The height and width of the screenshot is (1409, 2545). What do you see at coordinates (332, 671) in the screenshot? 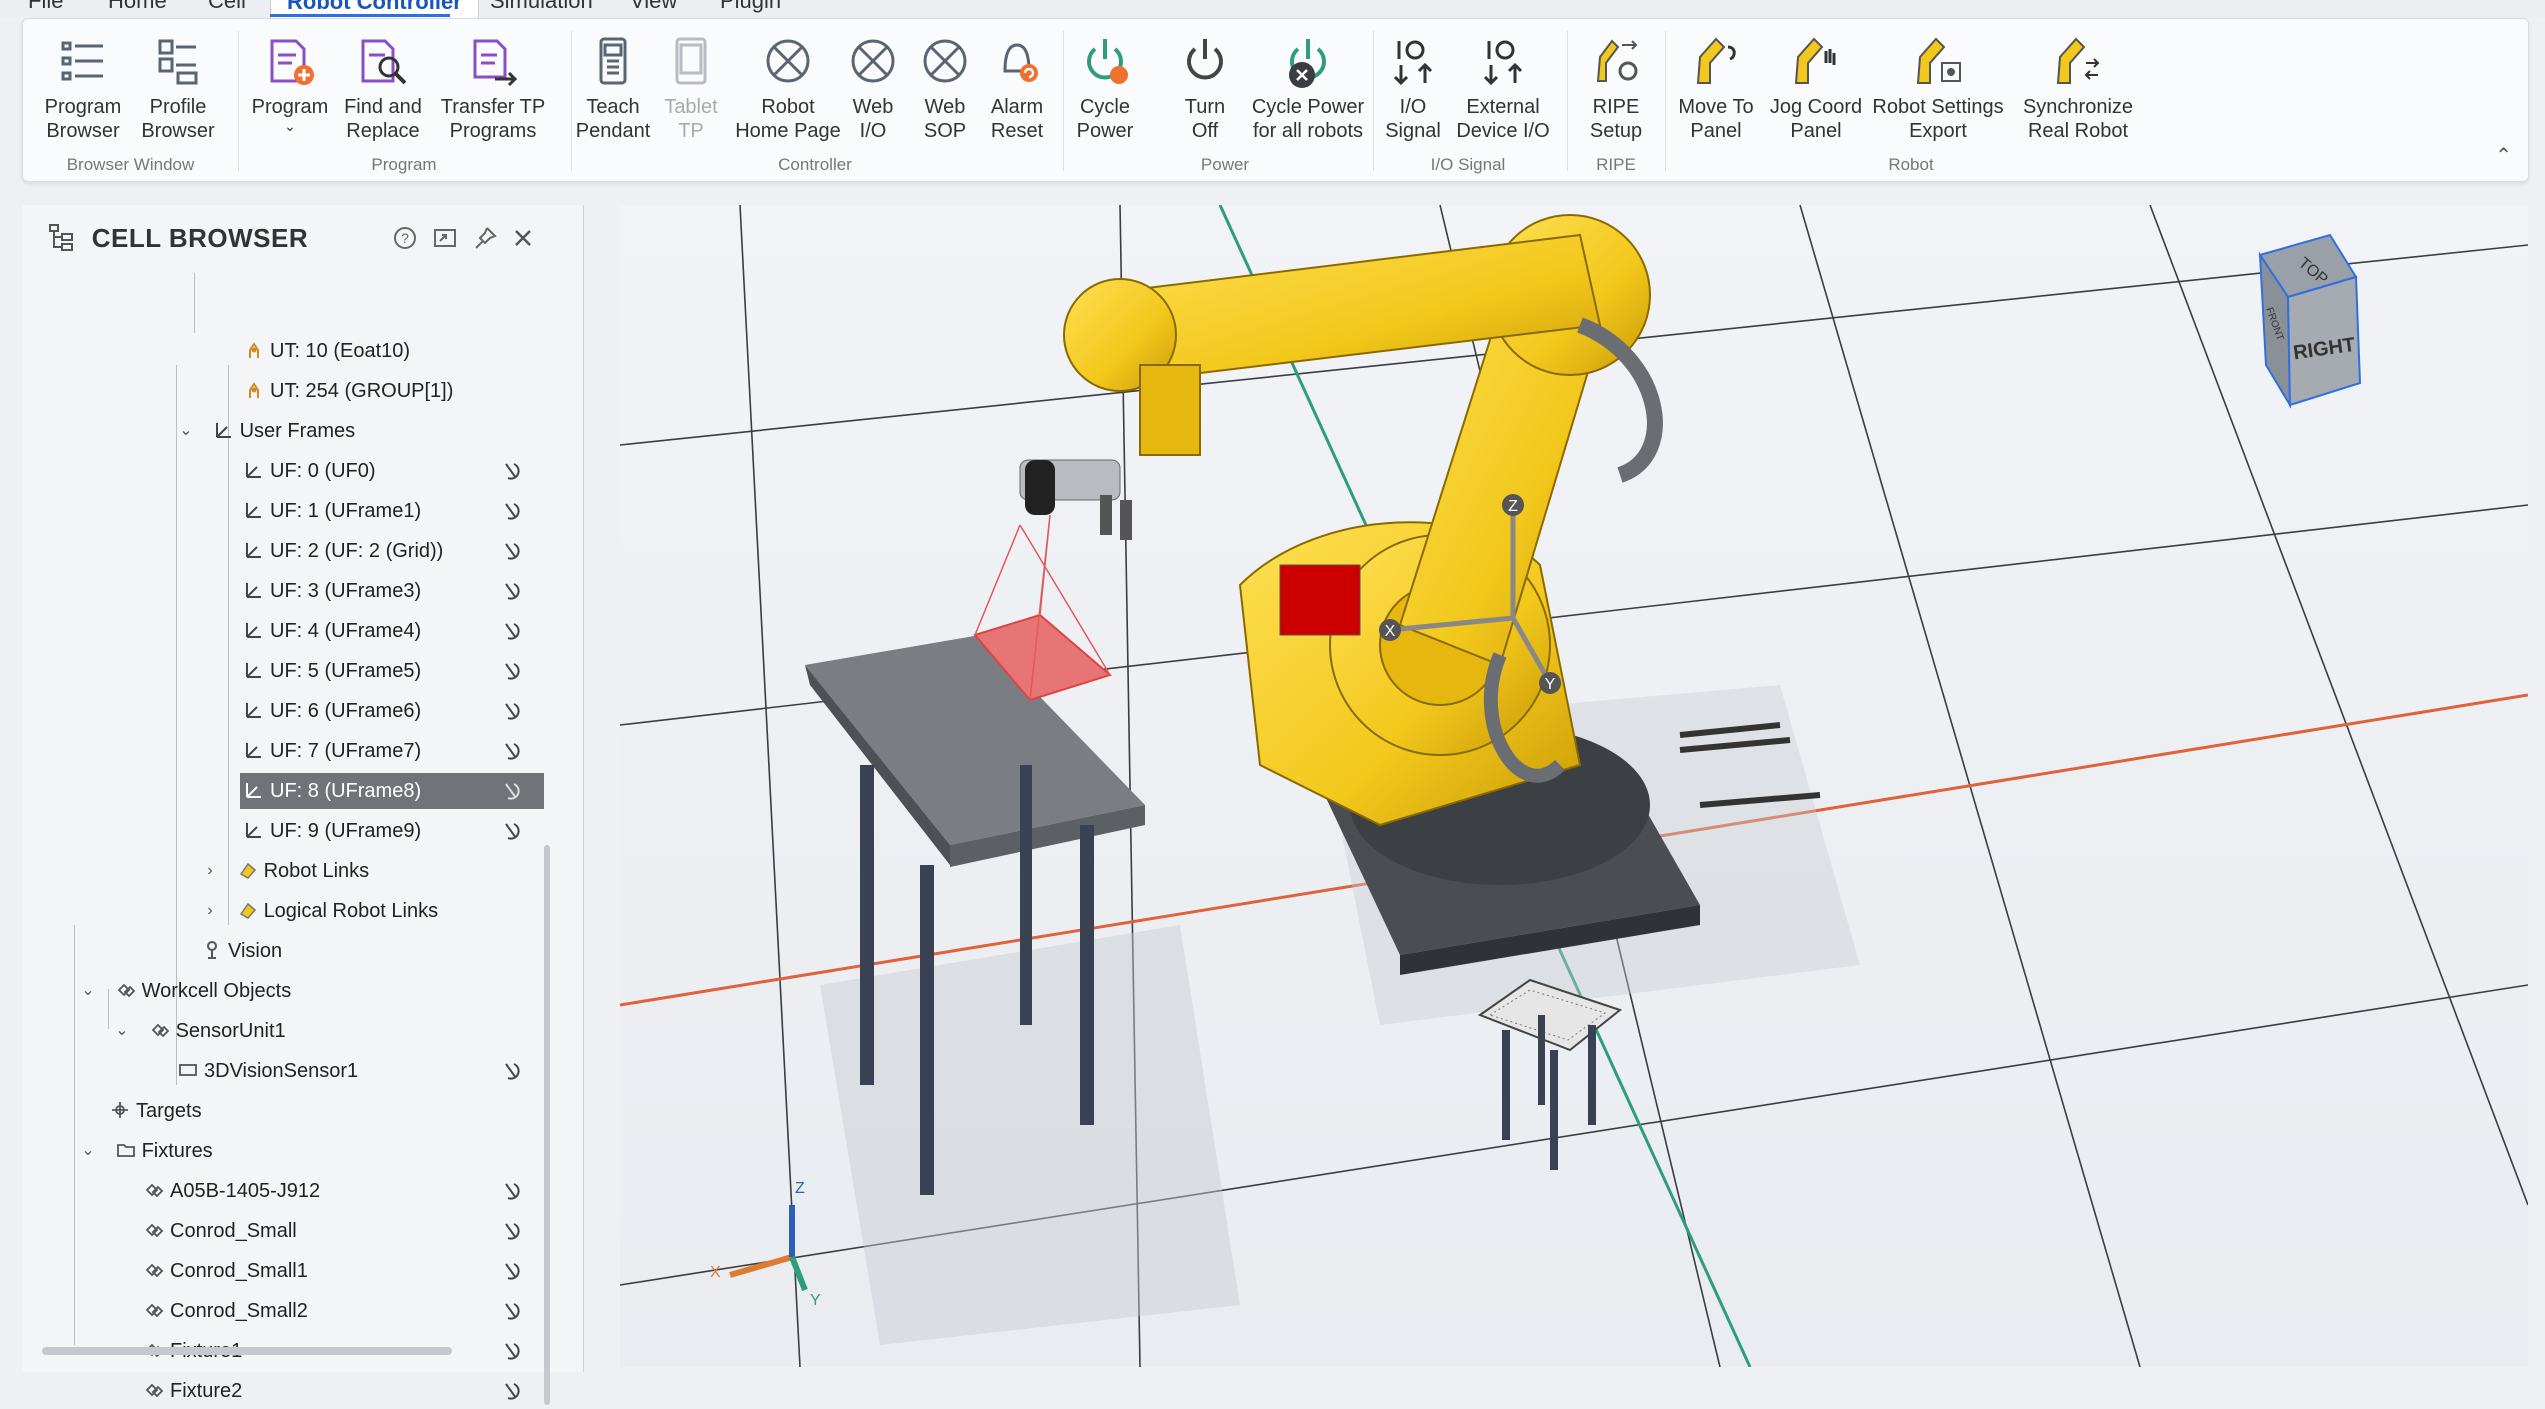
I see `tree-item-uf5: UF: 5 (UFrame5)` at bounding box center [332, 671].